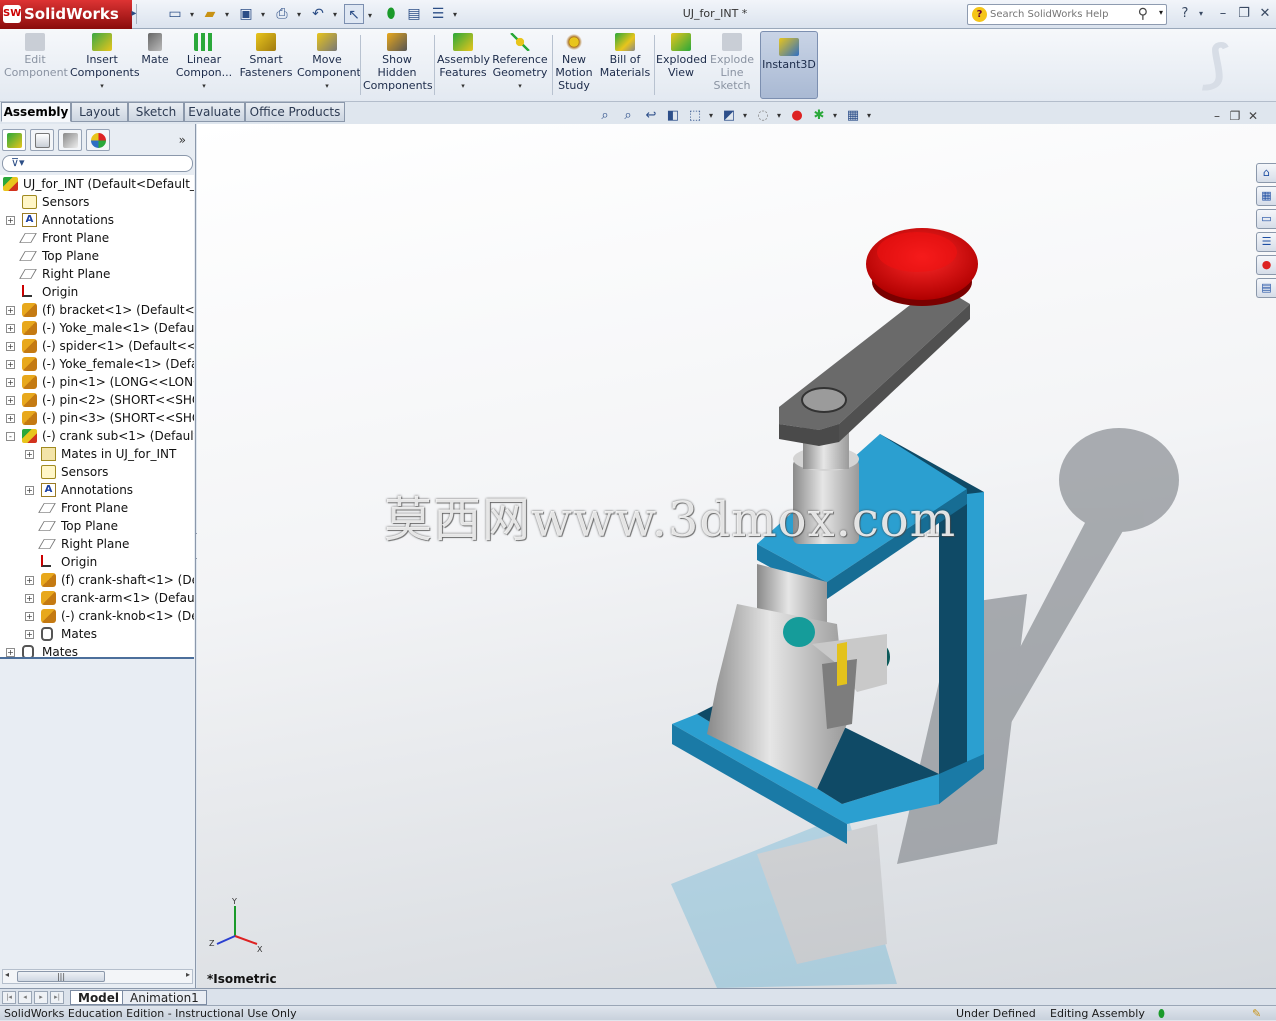 This screenshot has height=1021, width=1276. Describe the element at coordinates (61, 976) in the screenshot. I see `scrollbar-thumb: |||` at that location.